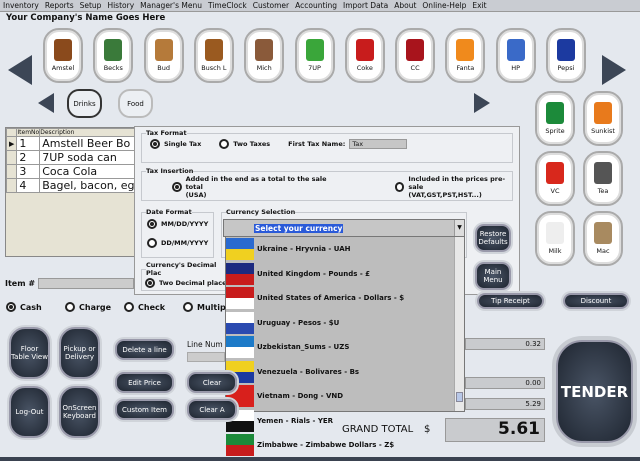 Image resolution: width=640 pixels, height=461 pixels. What do you see at coordinates (135, 103) in the screenshot?
I see `category-food: Food` at bounding box center [135, 103].